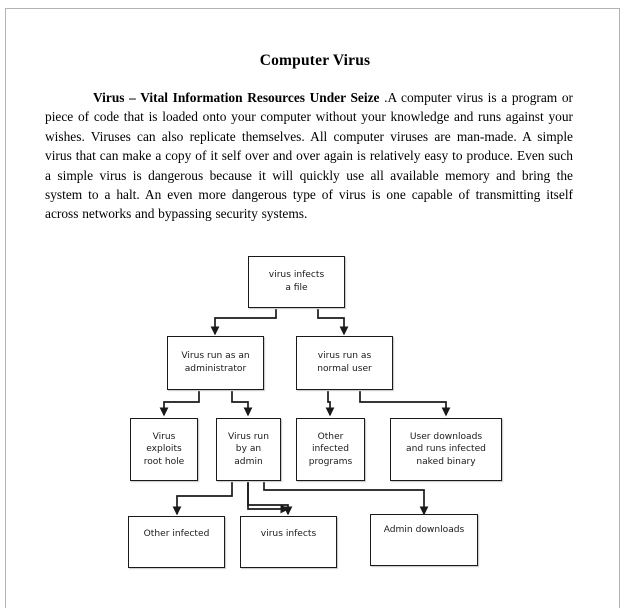  What do you see at coordinates (315, 60) in the screenshot?
I see `page-title: Computer Virus` at bounding box center [315, 60].